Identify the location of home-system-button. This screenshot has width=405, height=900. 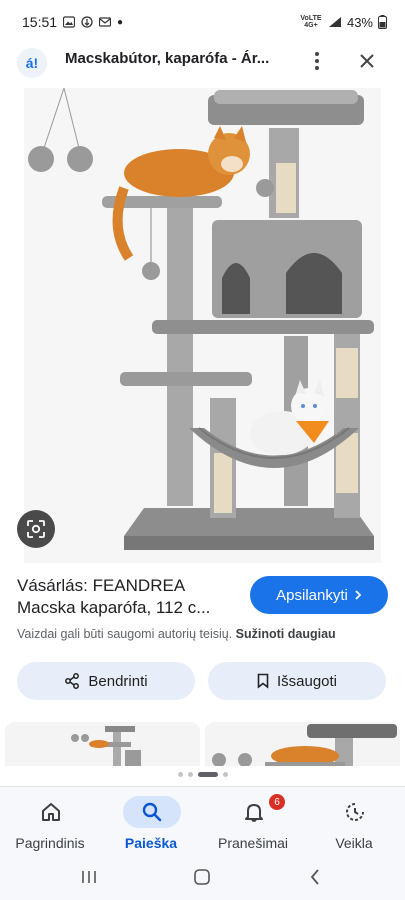
(202, 877).